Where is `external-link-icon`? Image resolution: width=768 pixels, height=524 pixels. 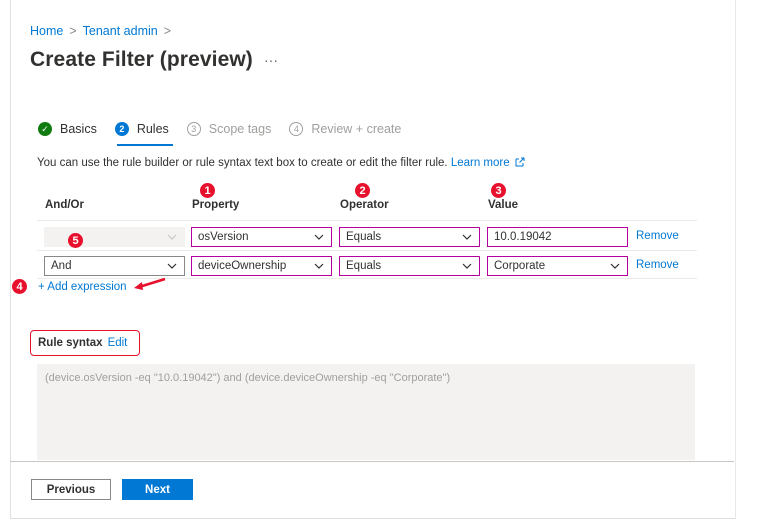
external-link-icon is located at coordinates (520, 162).